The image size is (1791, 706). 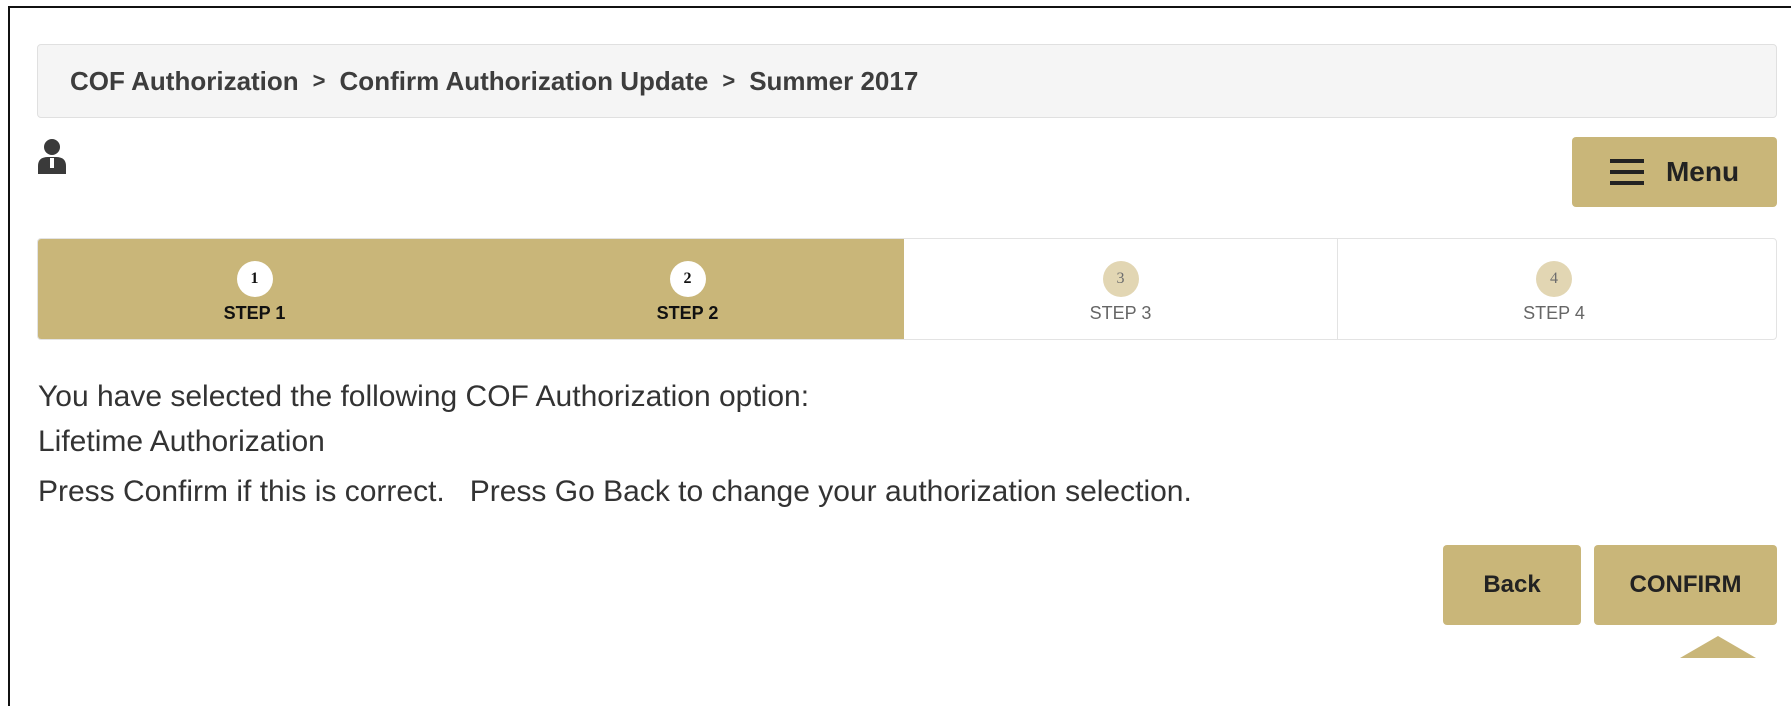 I want to click on menu-button: Menu, so click(x=1674, y=172).